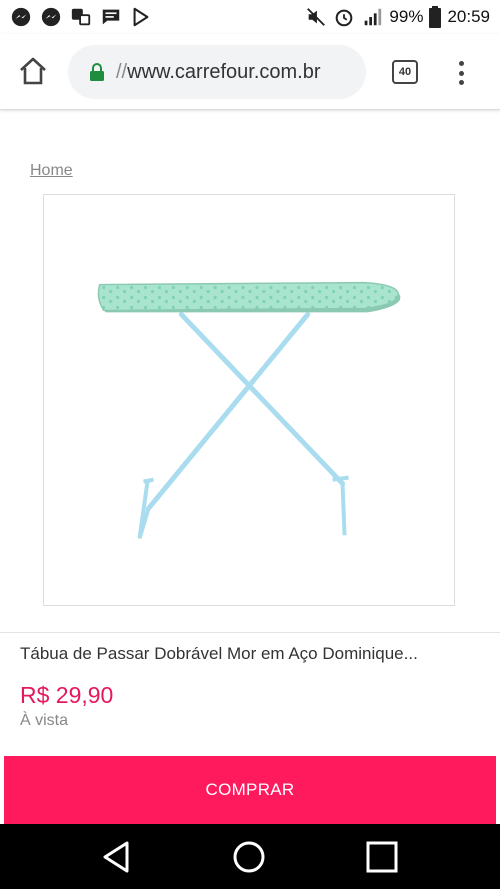 This screenshot has width=500, height=889. I want to click on message-icon, so click(111, 17).